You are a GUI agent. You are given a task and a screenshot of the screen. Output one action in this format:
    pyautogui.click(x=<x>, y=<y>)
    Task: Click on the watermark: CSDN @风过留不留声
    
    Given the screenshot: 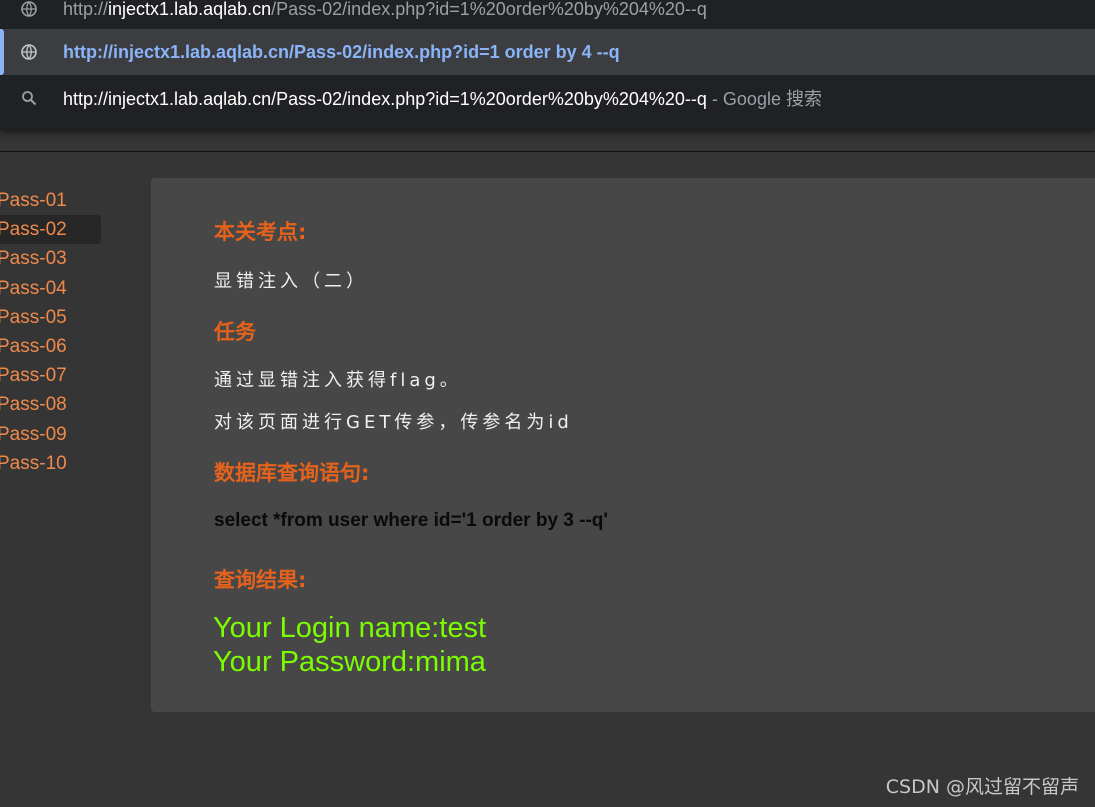 What is the action you would take?
    pyautogui.click(x=982, y=787)
    